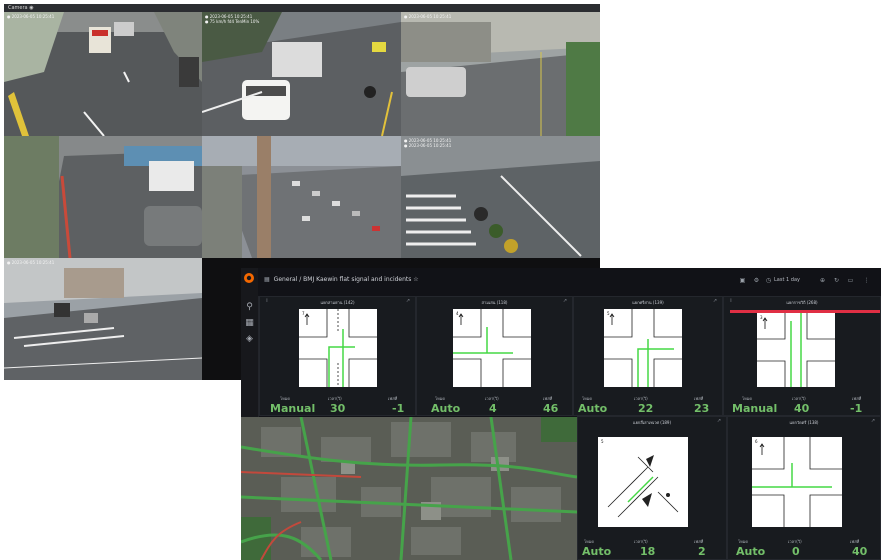 The width and height of the screenshot is (881, 560). What do you see at coordinates (551, 408) in the screenshot?
I see `phase-value: 46` at bounding box center [551, 408].